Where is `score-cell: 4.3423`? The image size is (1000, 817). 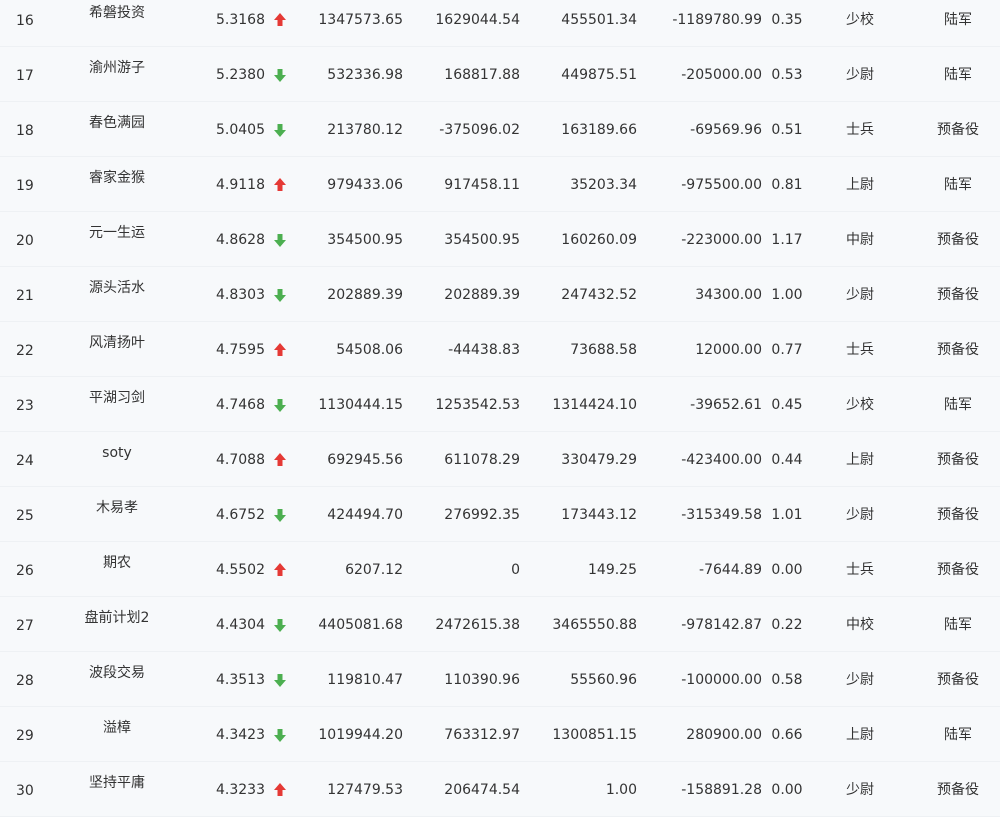
score-cell: 4.3423 is located at coordinates (240, 735).